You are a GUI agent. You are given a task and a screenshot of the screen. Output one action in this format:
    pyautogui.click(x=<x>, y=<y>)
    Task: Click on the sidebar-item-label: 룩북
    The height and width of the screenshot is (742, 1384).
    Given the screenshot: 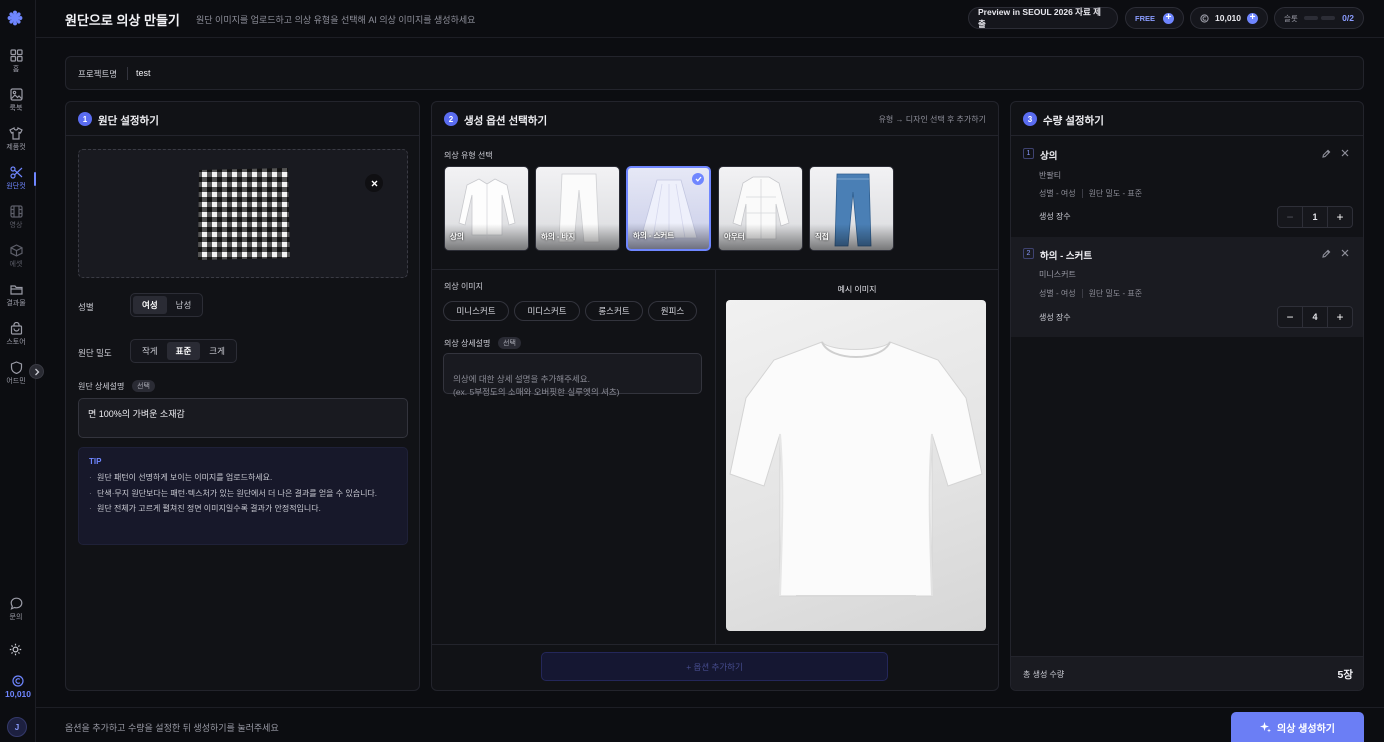 What is the action you would take?
    pyautogui.click(x=16, y=108)
    